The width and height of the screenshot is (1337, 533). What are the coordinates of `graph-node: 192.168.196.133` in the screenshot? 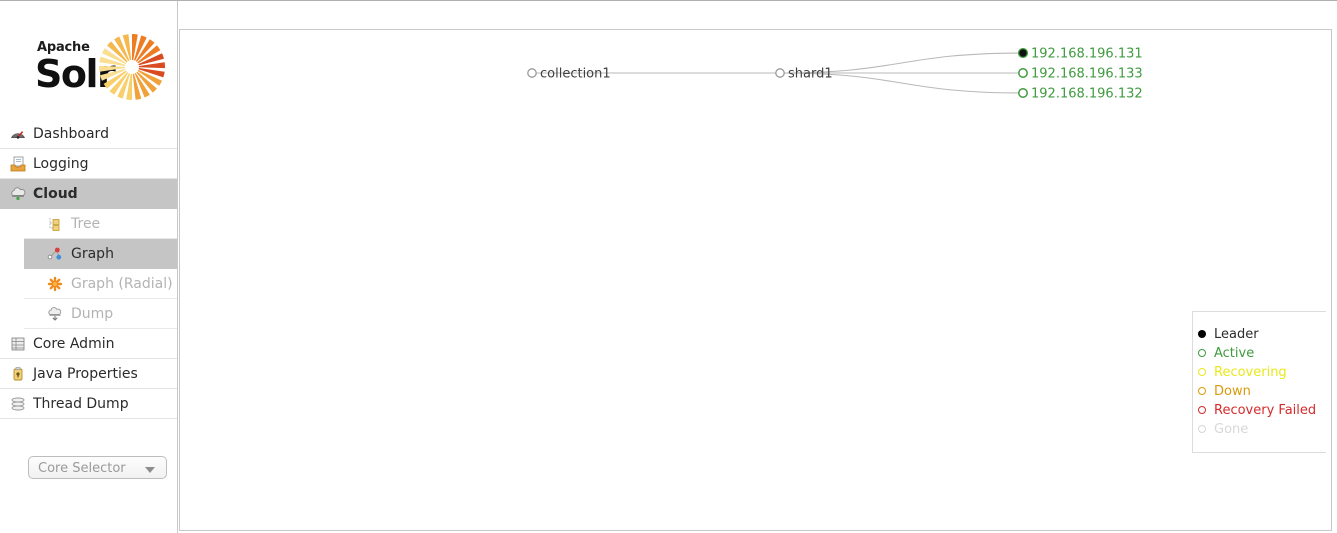 It's located at (1080, 74).